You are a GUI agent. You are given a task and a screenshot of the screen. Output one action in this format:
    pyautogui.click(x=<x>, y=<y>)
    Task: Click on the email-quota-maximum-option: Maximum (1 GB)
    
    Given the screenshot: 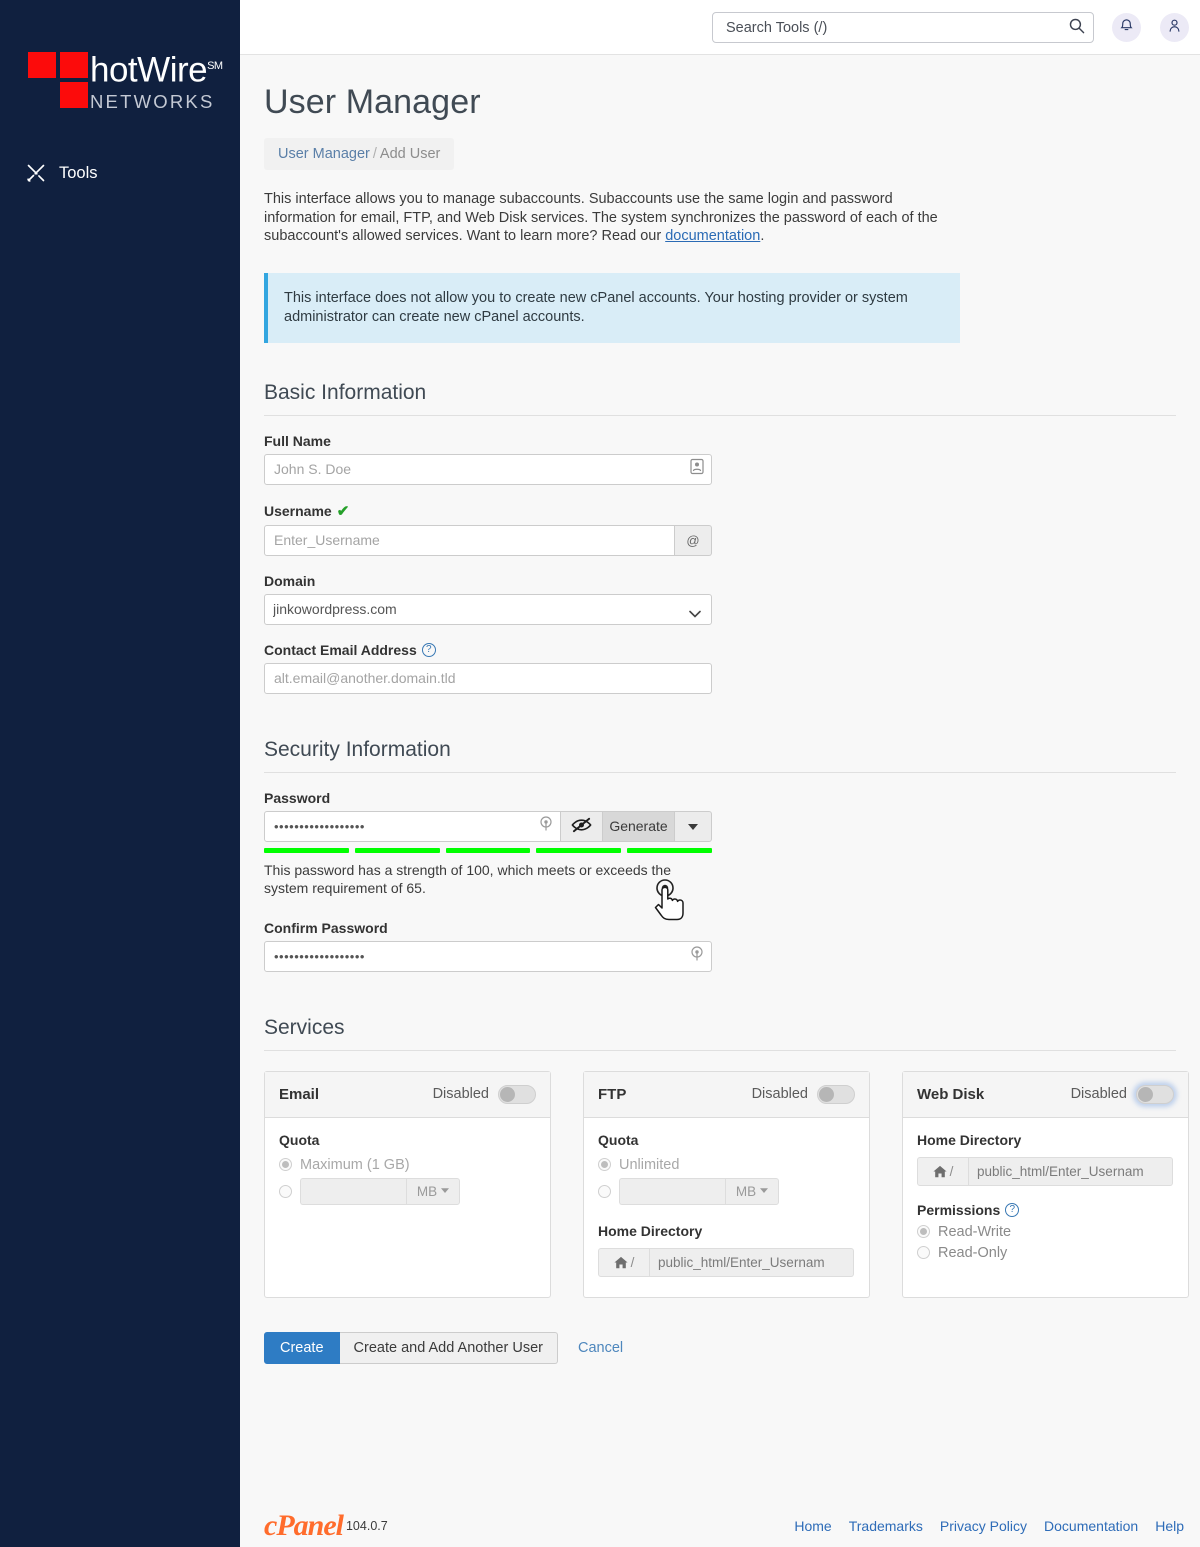 What is the action you would take?
    pyautogui.click(x=407, y=1165)
    